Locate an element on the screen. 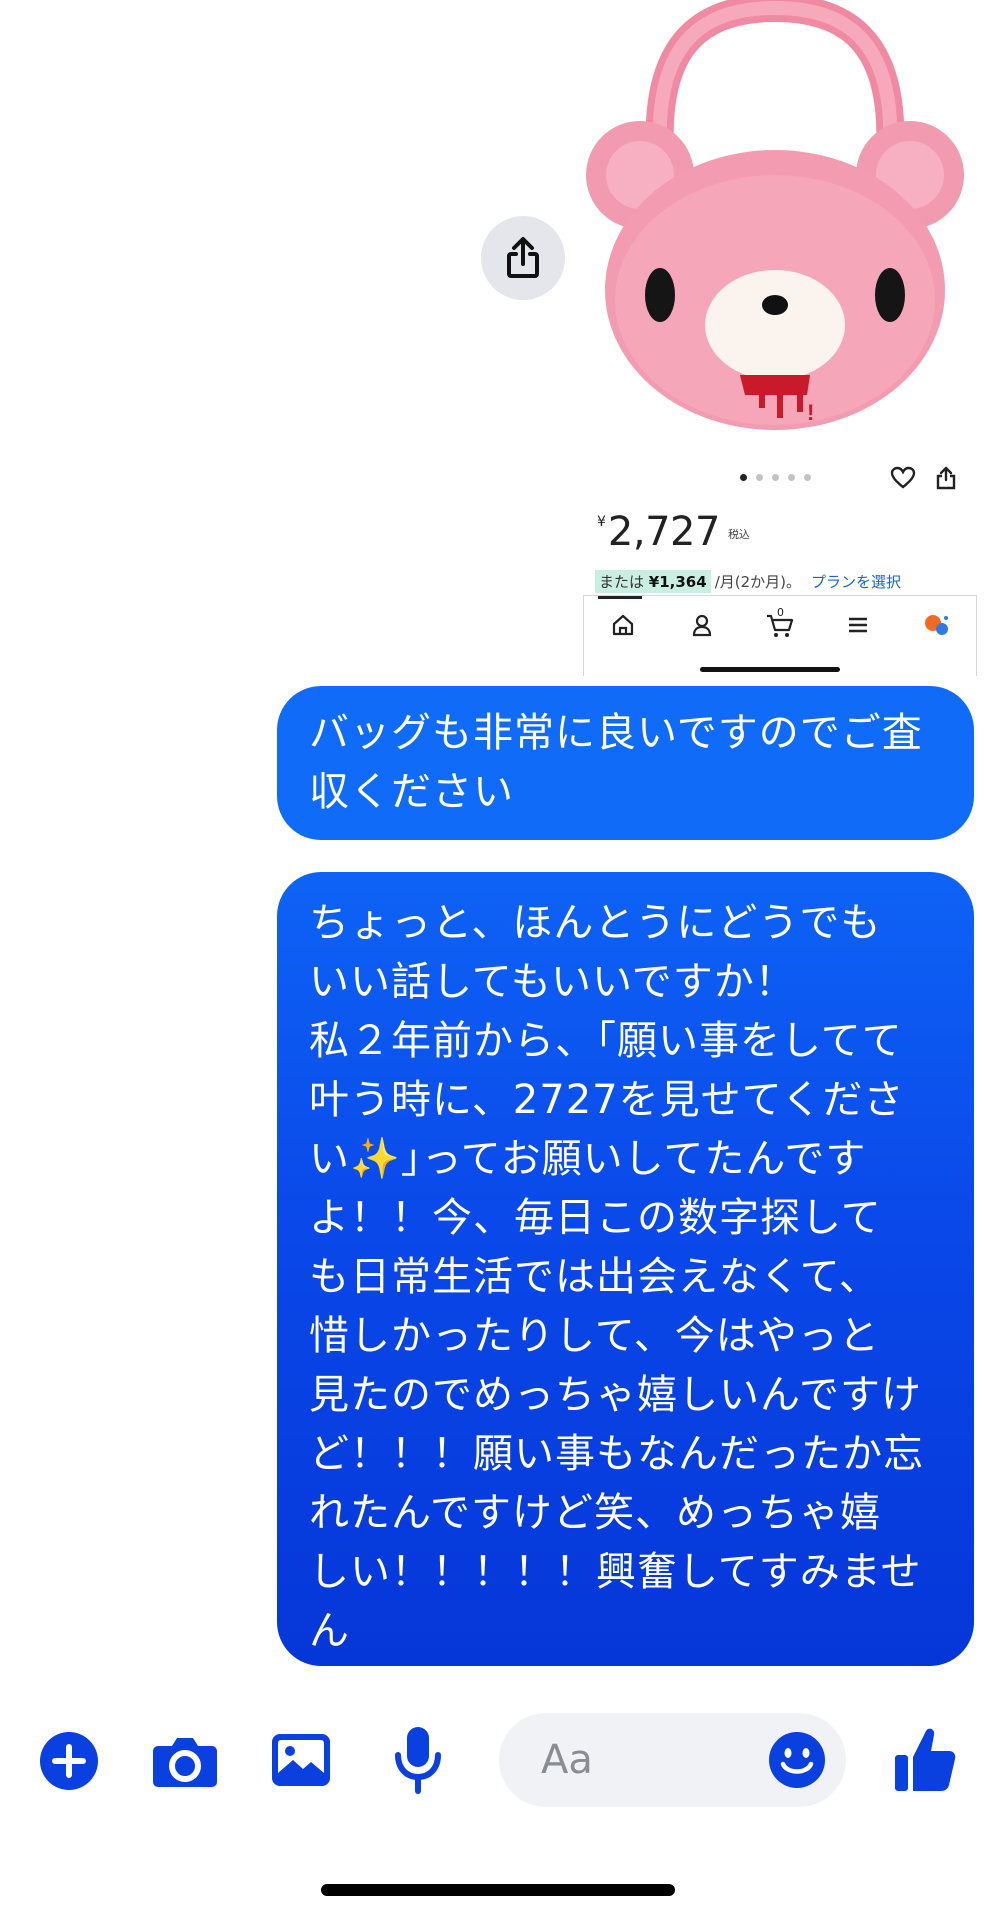 The image size is (986, 1920). microphone-icon is located at coordinates (418, 1760).